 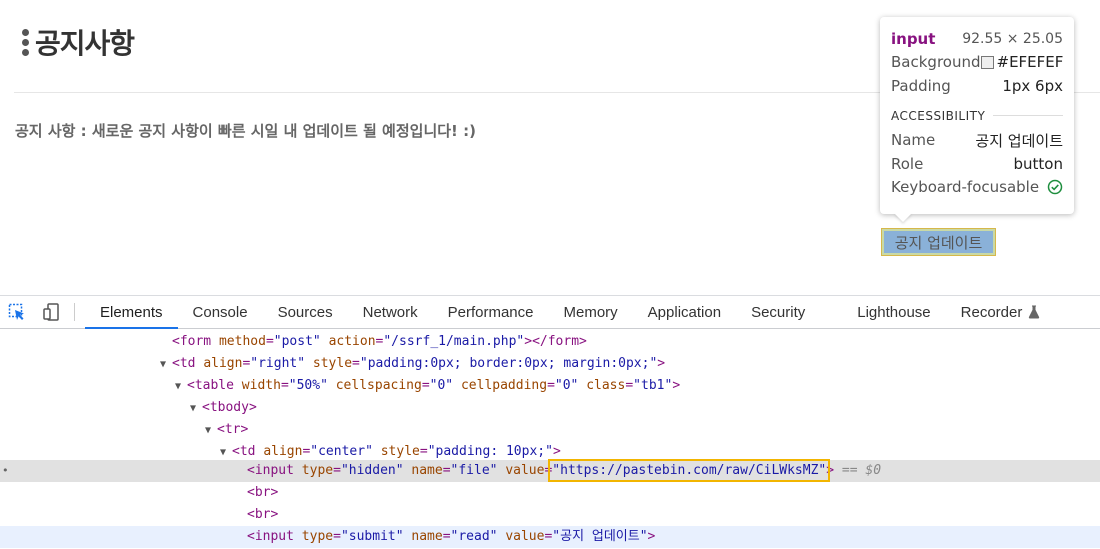 What do you see at coordinates (352, 341) in the screenshot?
I see `attr-name: action` at bounding box center [352, 341].